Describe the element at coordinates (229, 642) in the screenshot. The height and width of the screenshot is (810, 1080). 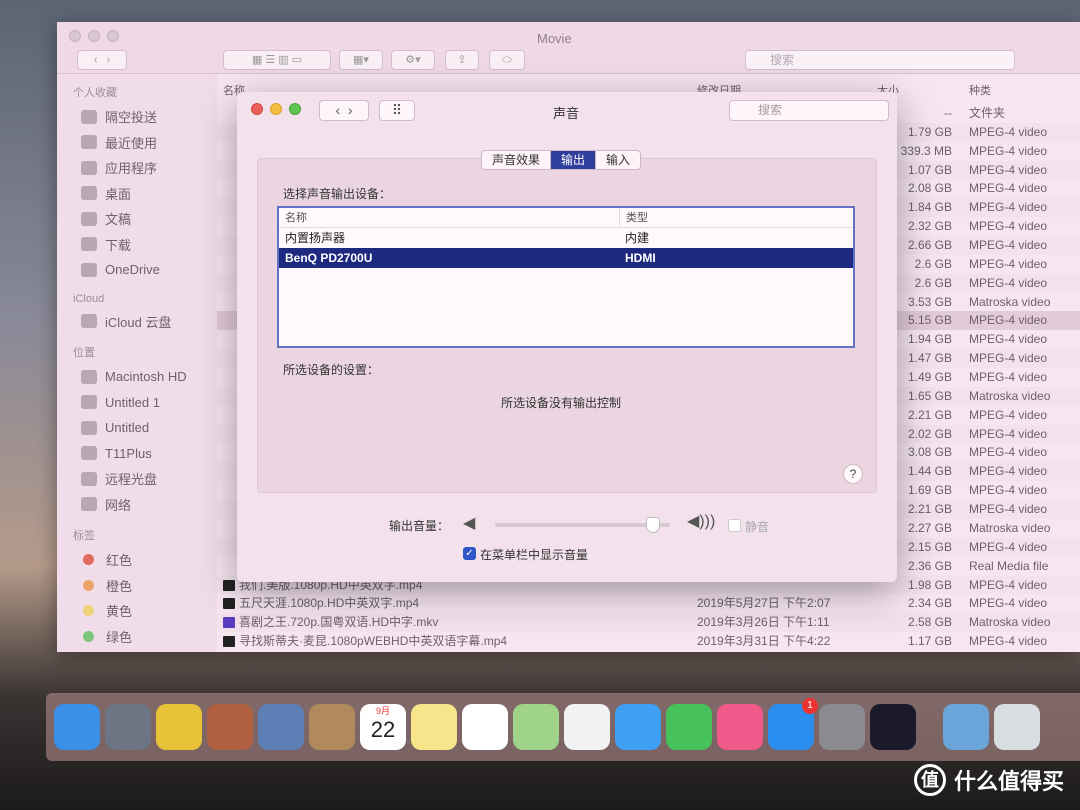
I see `video-file-icon` at that location.